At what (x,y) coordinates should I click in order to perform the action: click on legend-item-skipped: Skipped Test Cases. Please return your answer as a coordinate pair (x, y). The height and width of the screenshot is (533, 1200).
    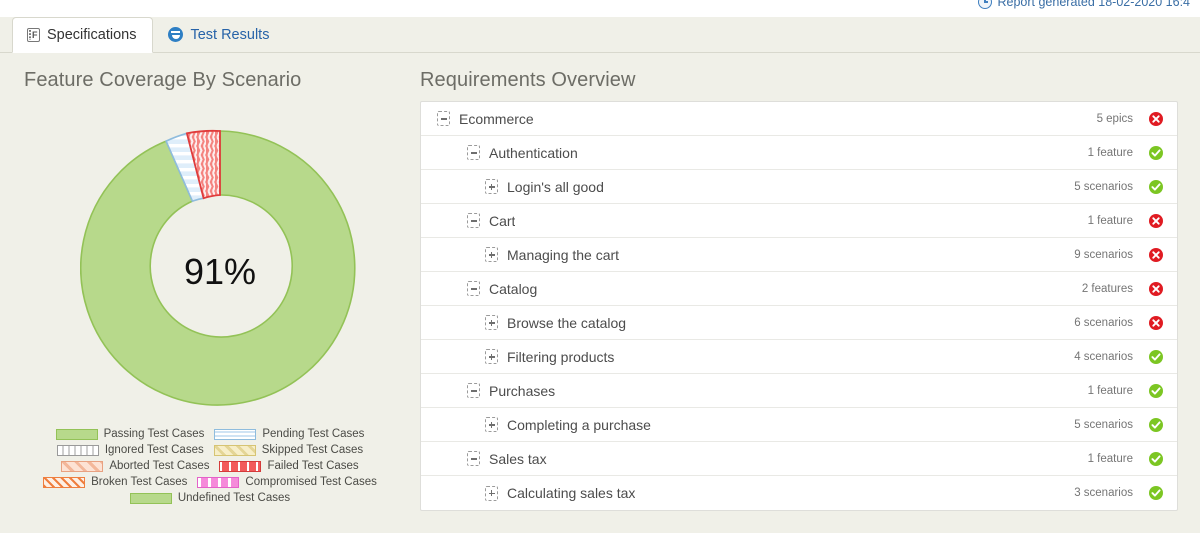
    Looking at the image, I should click on (288, 450).